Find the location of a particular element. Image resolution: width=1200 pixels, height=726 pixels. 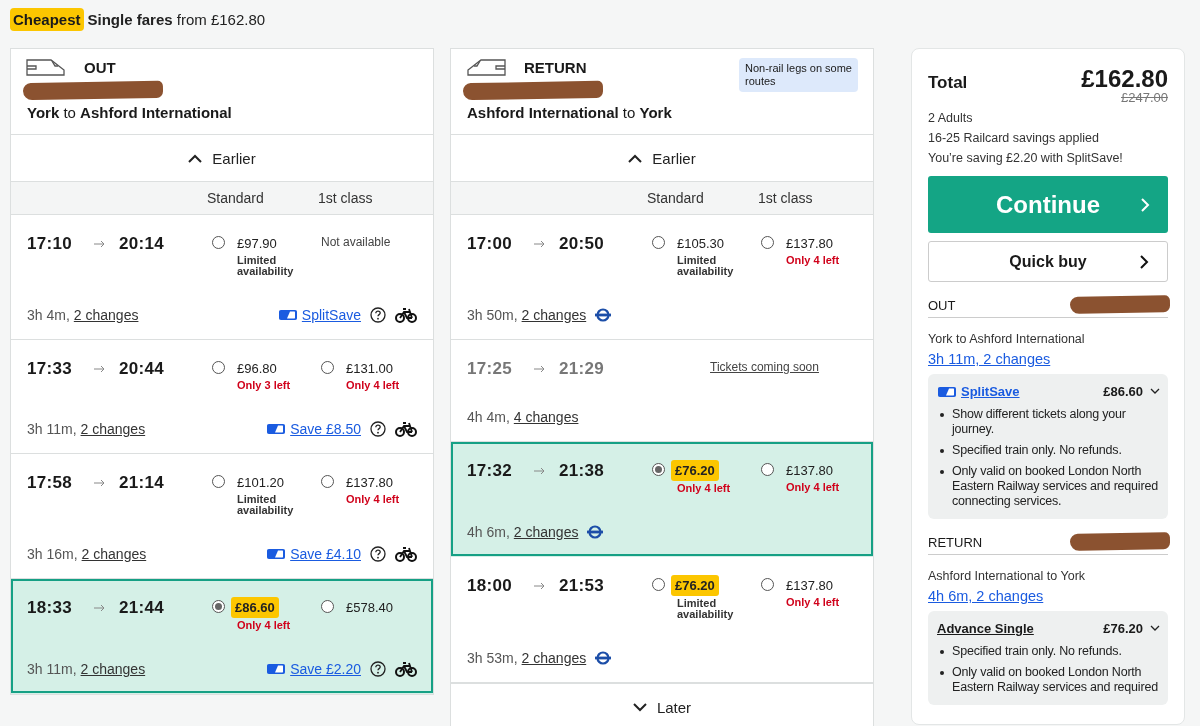

arrival-time: 21:14 is located at coordinates (141, 483).